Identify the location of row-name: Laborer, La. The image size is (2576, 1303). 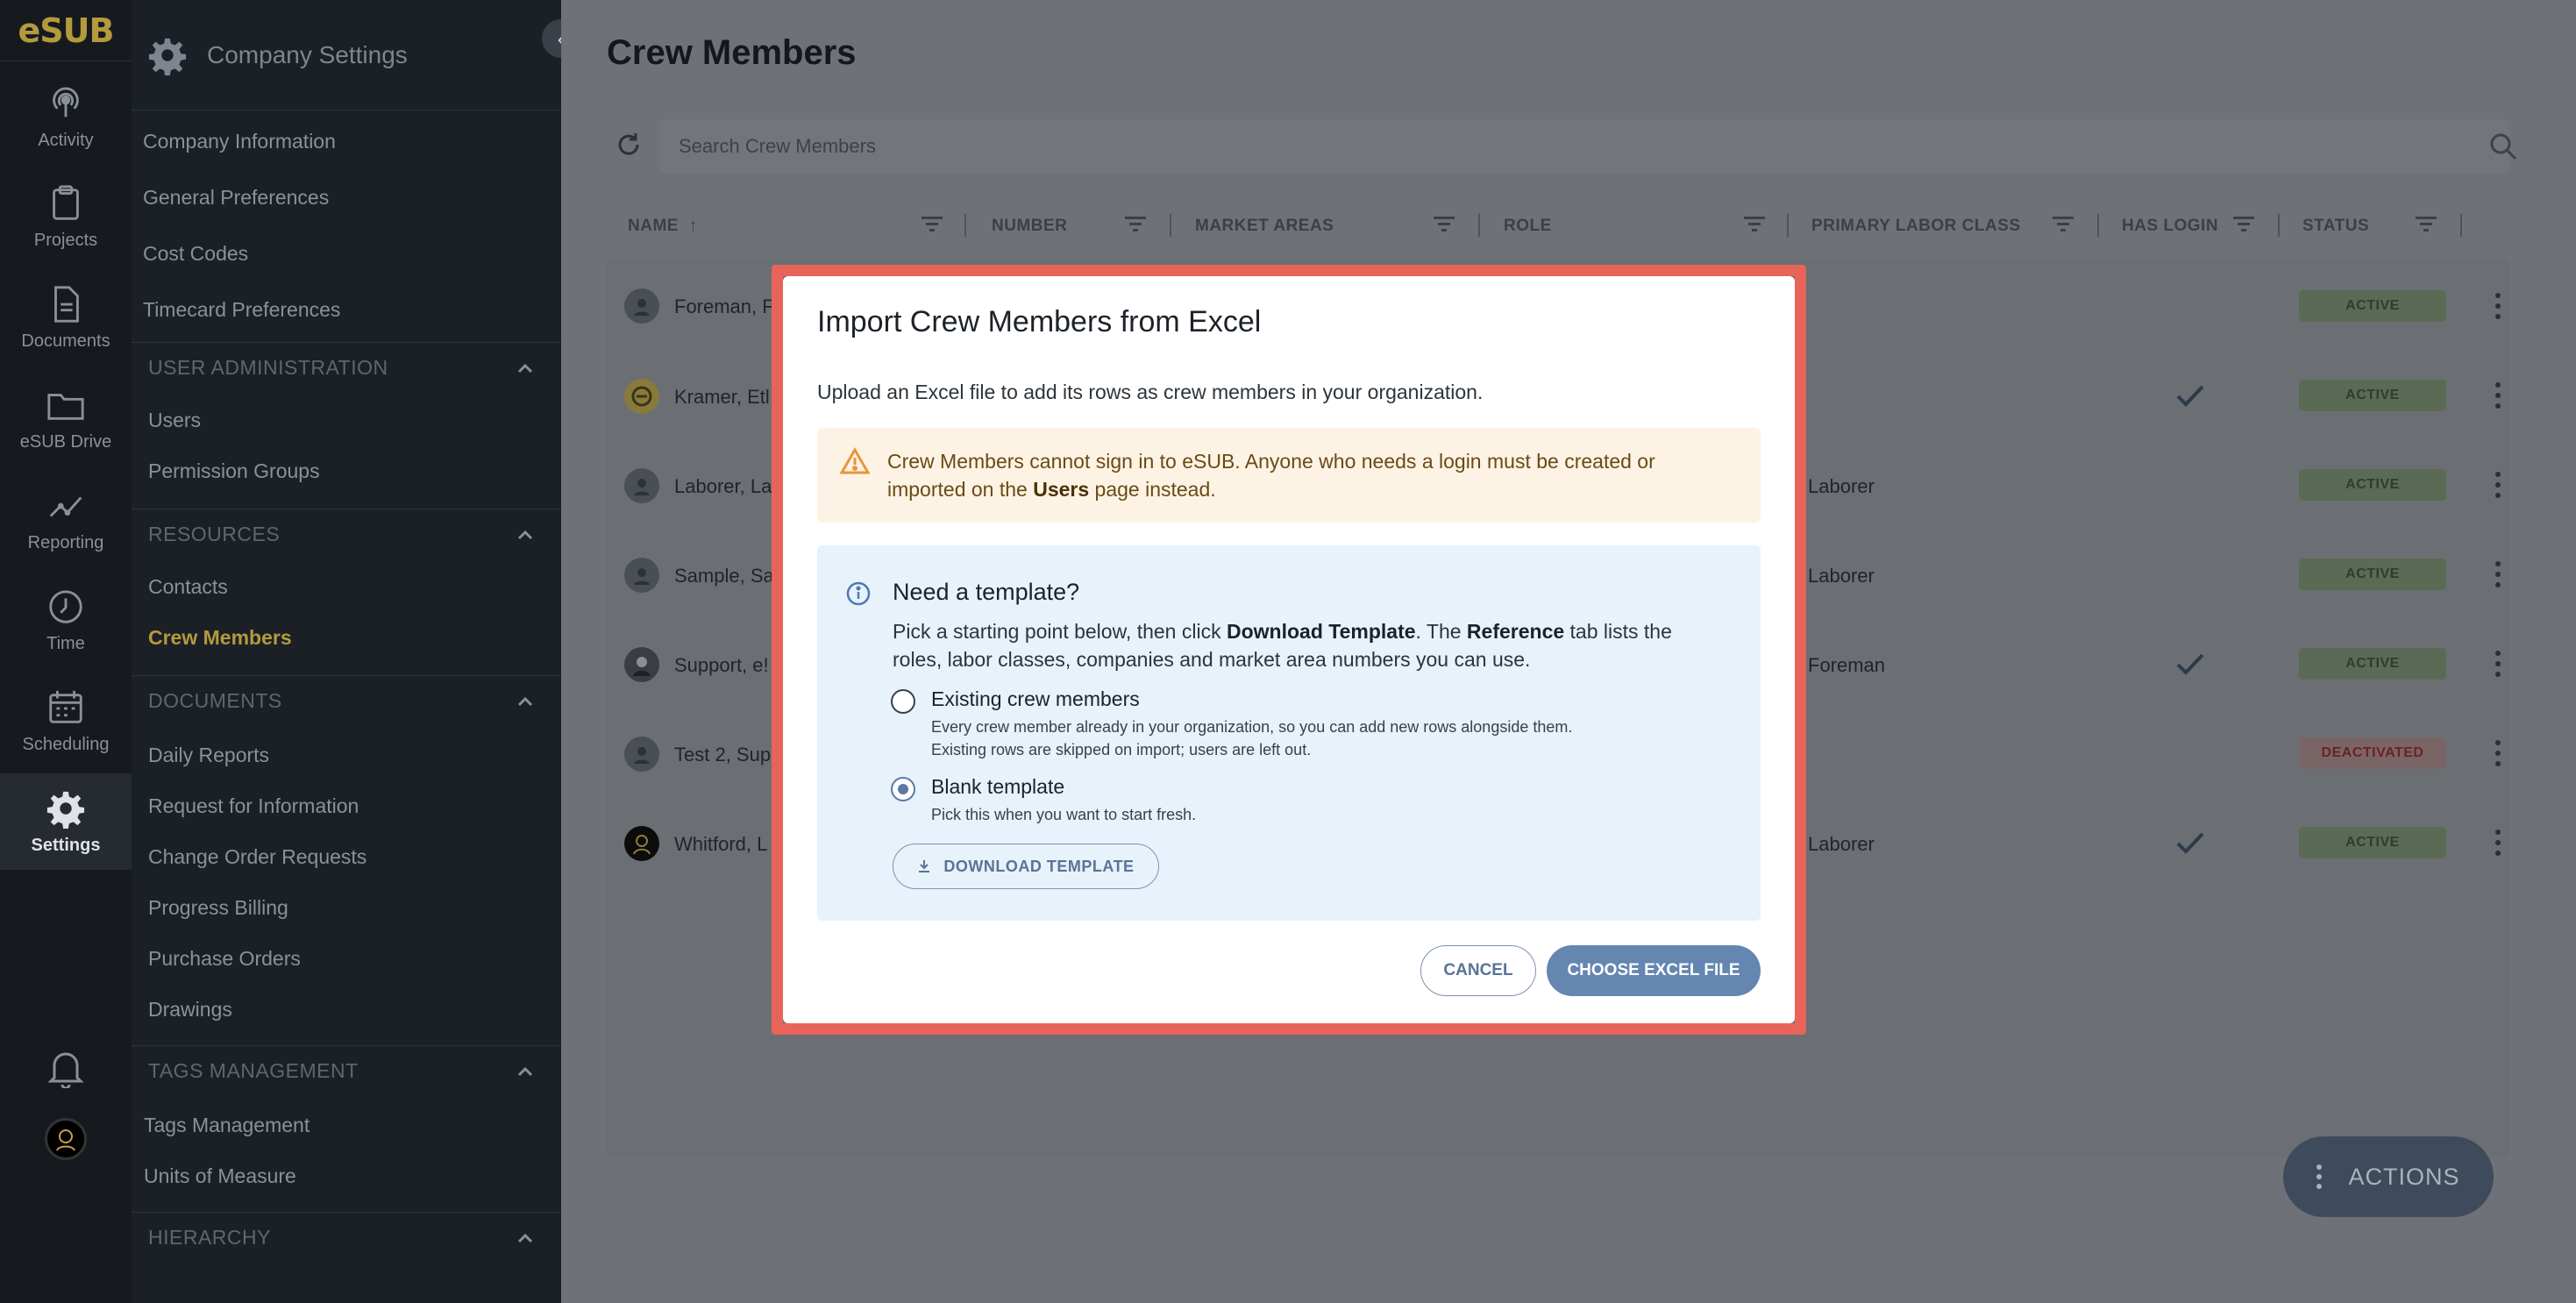
(723, 487).